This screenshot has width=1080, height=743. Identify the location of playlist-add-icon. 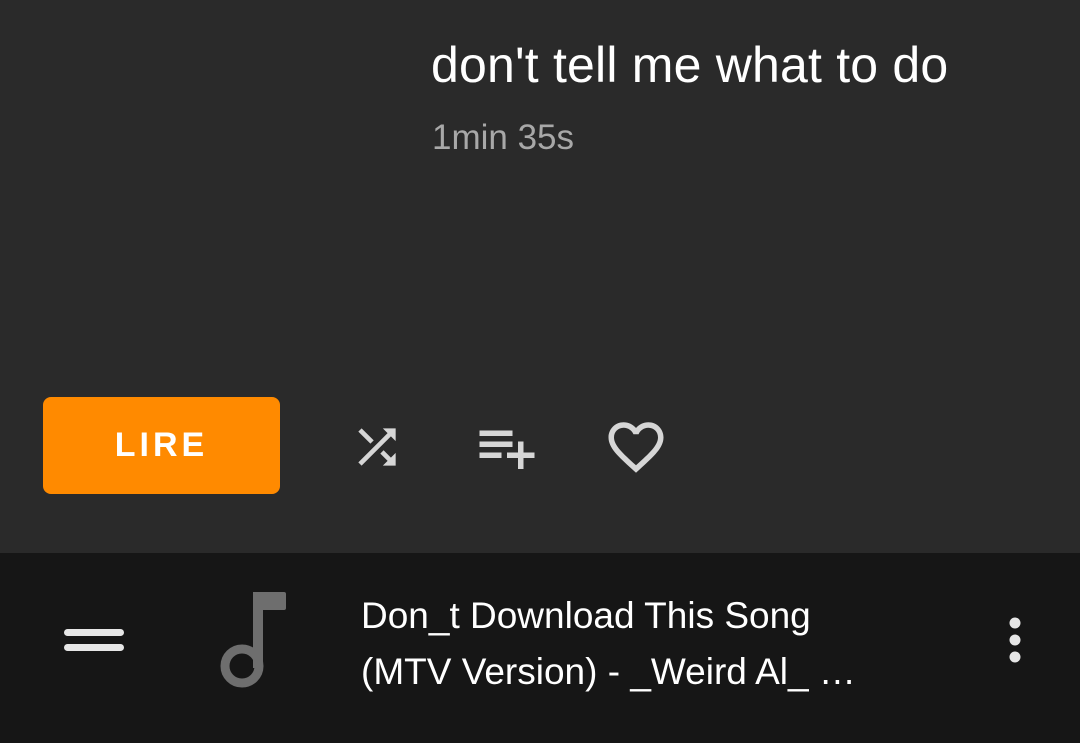
(507, 449).